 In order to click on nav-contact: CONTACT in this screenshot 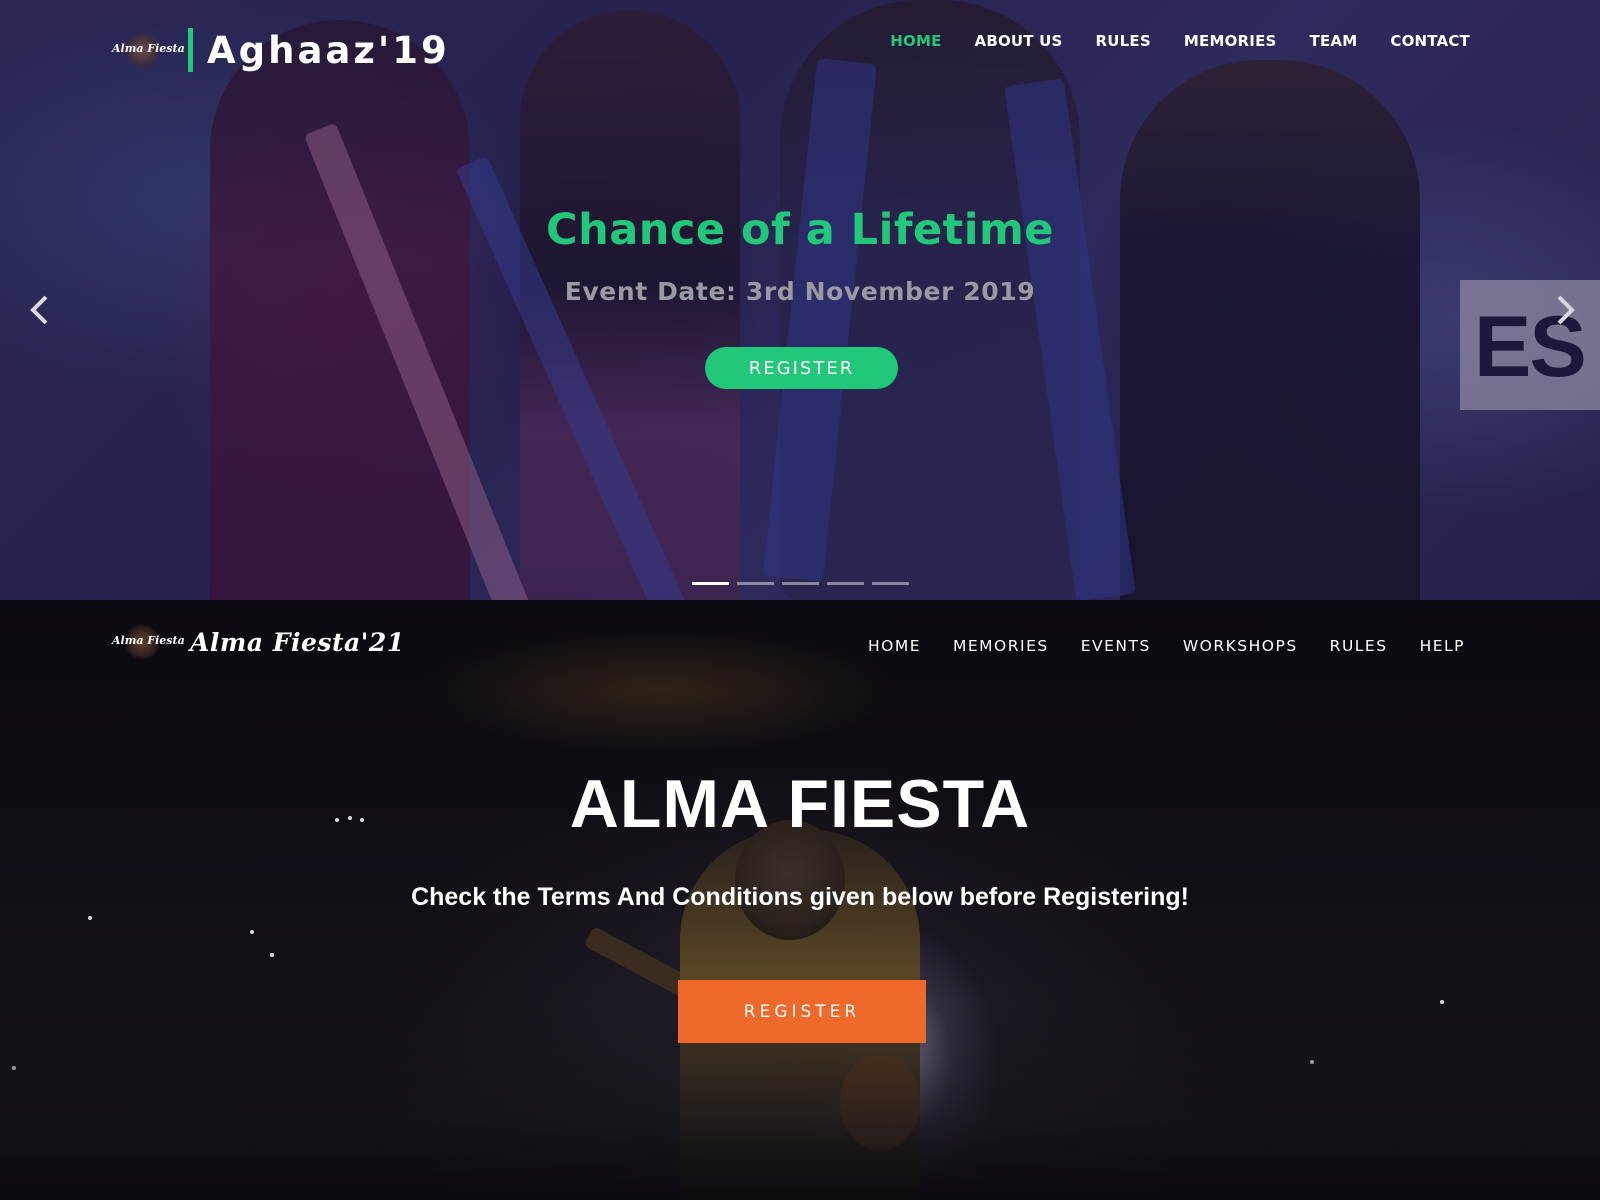, I will do `click(1430, 41)`.